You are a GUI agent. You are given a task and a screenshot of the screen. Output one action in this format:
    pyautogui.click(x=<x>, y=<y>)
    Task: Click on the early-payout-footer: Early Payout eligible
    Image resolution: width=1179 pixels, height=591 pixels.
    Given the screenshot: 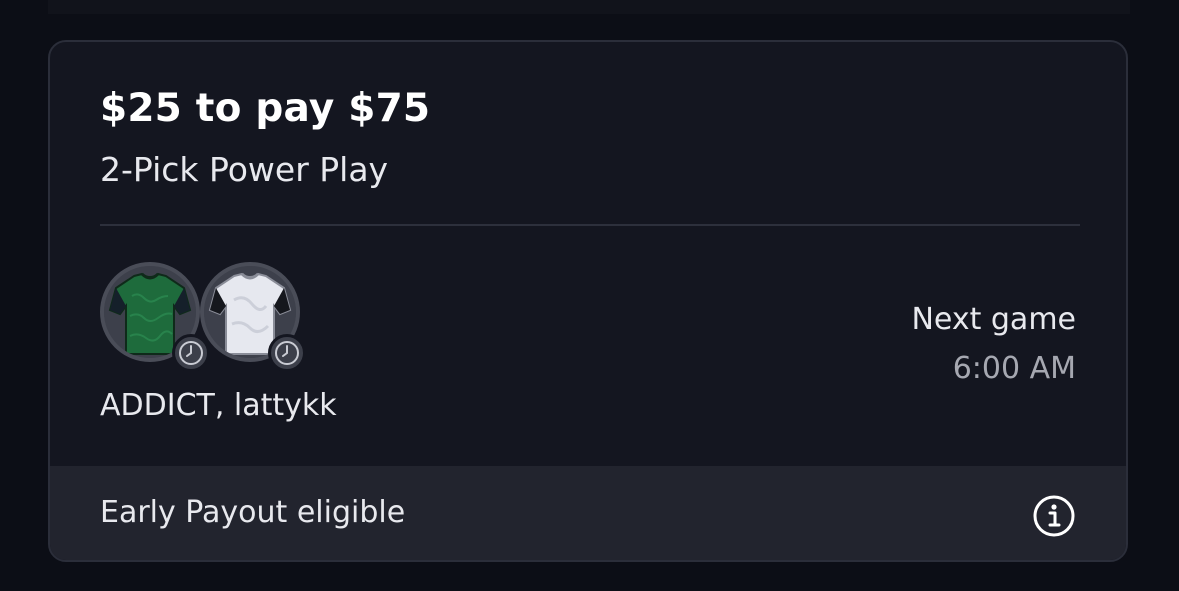 What is the action you would take?
    pyautogui.click(x=588, y=513)
    